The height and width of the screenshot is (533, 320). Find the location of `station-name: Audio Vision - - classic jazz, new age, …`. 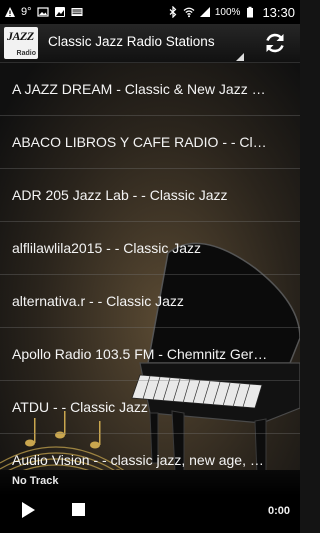

station-name: Audio Vision - - classic jazz, new age, … is located at coordinates (141, 460).